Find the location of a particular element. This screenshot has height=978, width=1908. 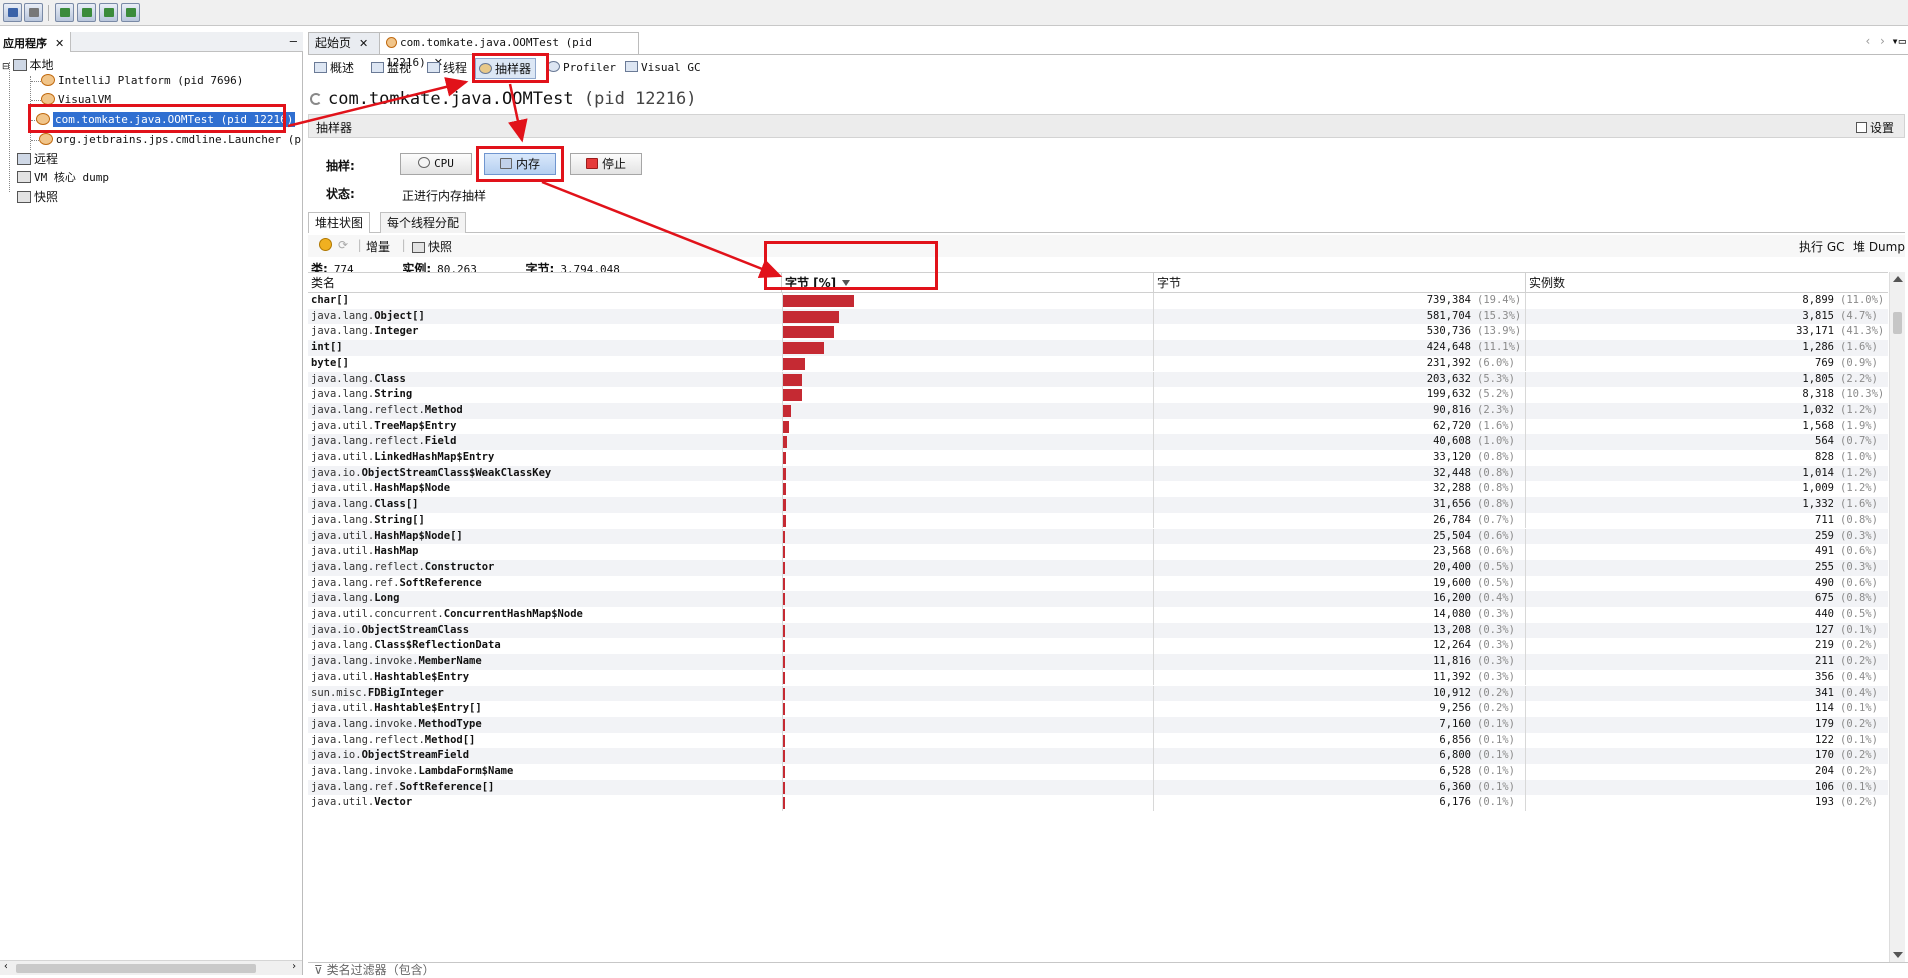

arrow-sampler-to-memory is located at coordinates (518, 113).